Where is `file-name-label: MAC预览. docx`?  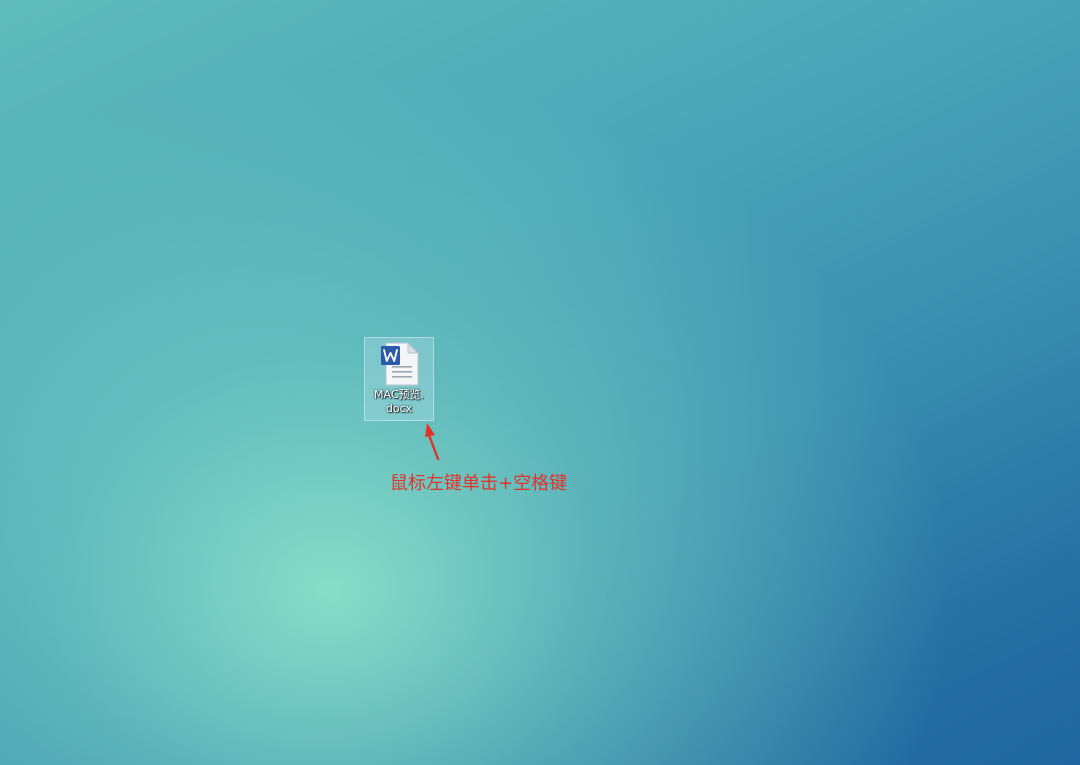 file-name-label: MAC预览. docx is located at coordinates (399, 402).